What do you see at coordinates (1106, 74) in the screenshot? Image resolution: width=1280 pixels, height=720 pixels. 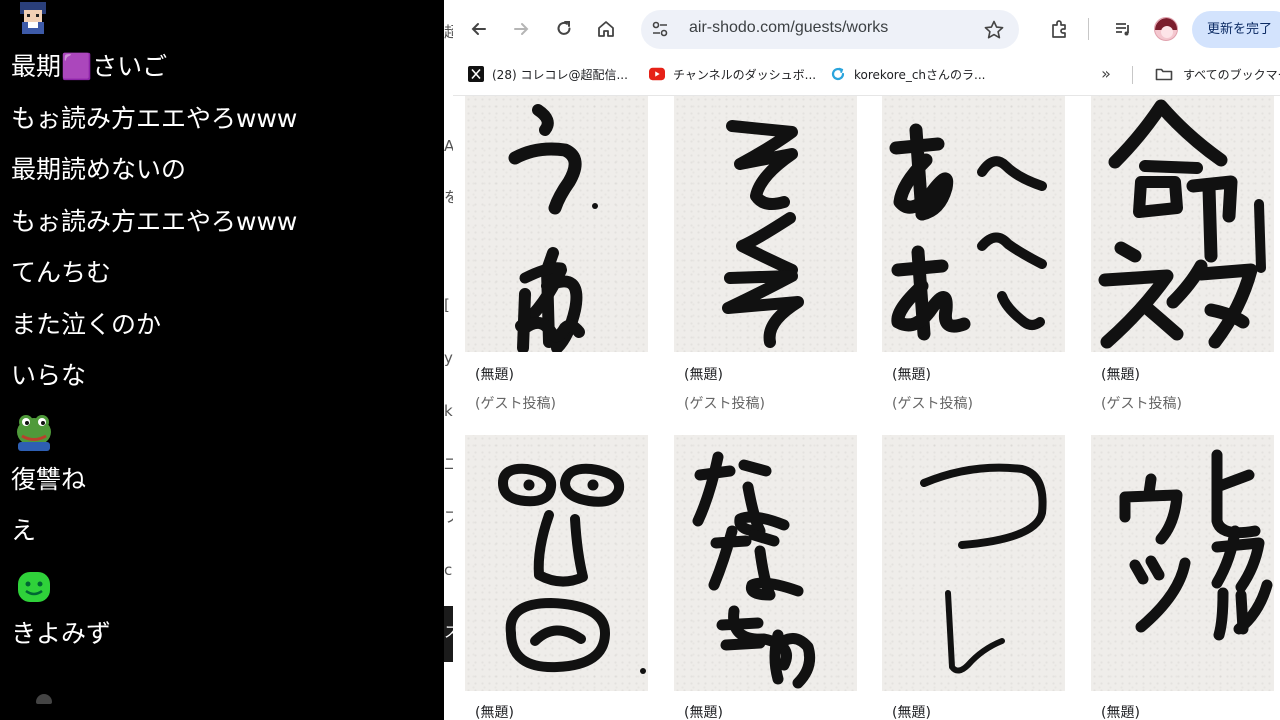 I see `chevron-double-right-icon: »` at bounding box center [1106, 74].